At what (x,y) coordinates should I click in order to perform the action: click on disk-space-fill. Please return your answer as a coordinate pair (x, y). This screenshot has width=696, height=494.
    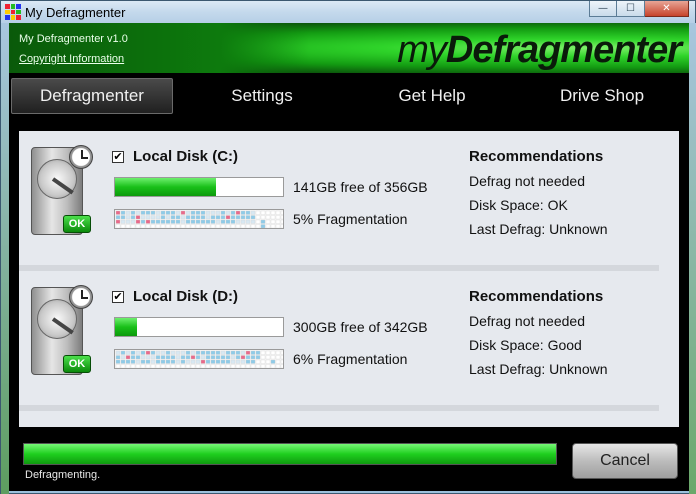
    Looking at the image, I should click on (165, 187).